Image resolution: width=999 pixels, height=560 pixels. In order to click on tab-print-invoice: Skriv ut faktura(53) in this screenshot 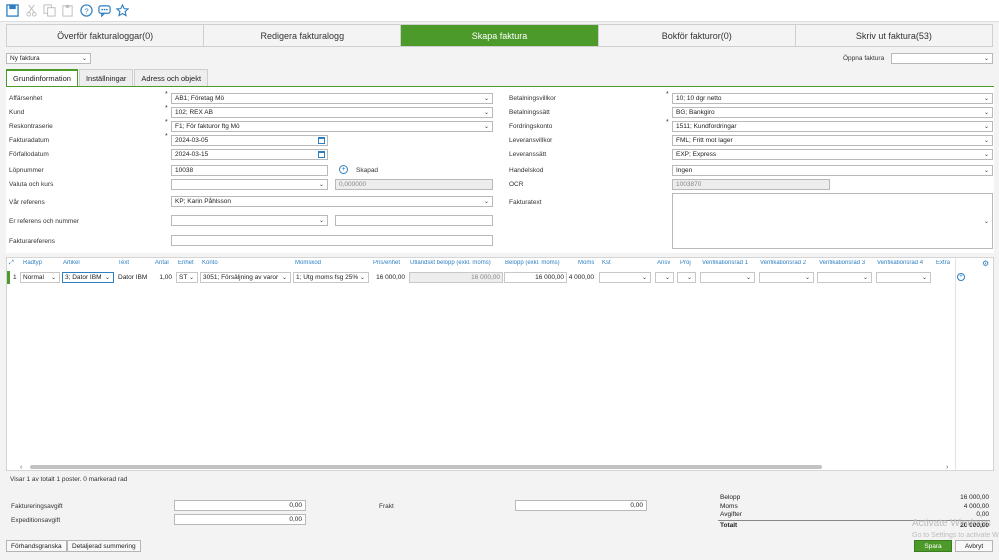, I will do `click(894, 35)`.